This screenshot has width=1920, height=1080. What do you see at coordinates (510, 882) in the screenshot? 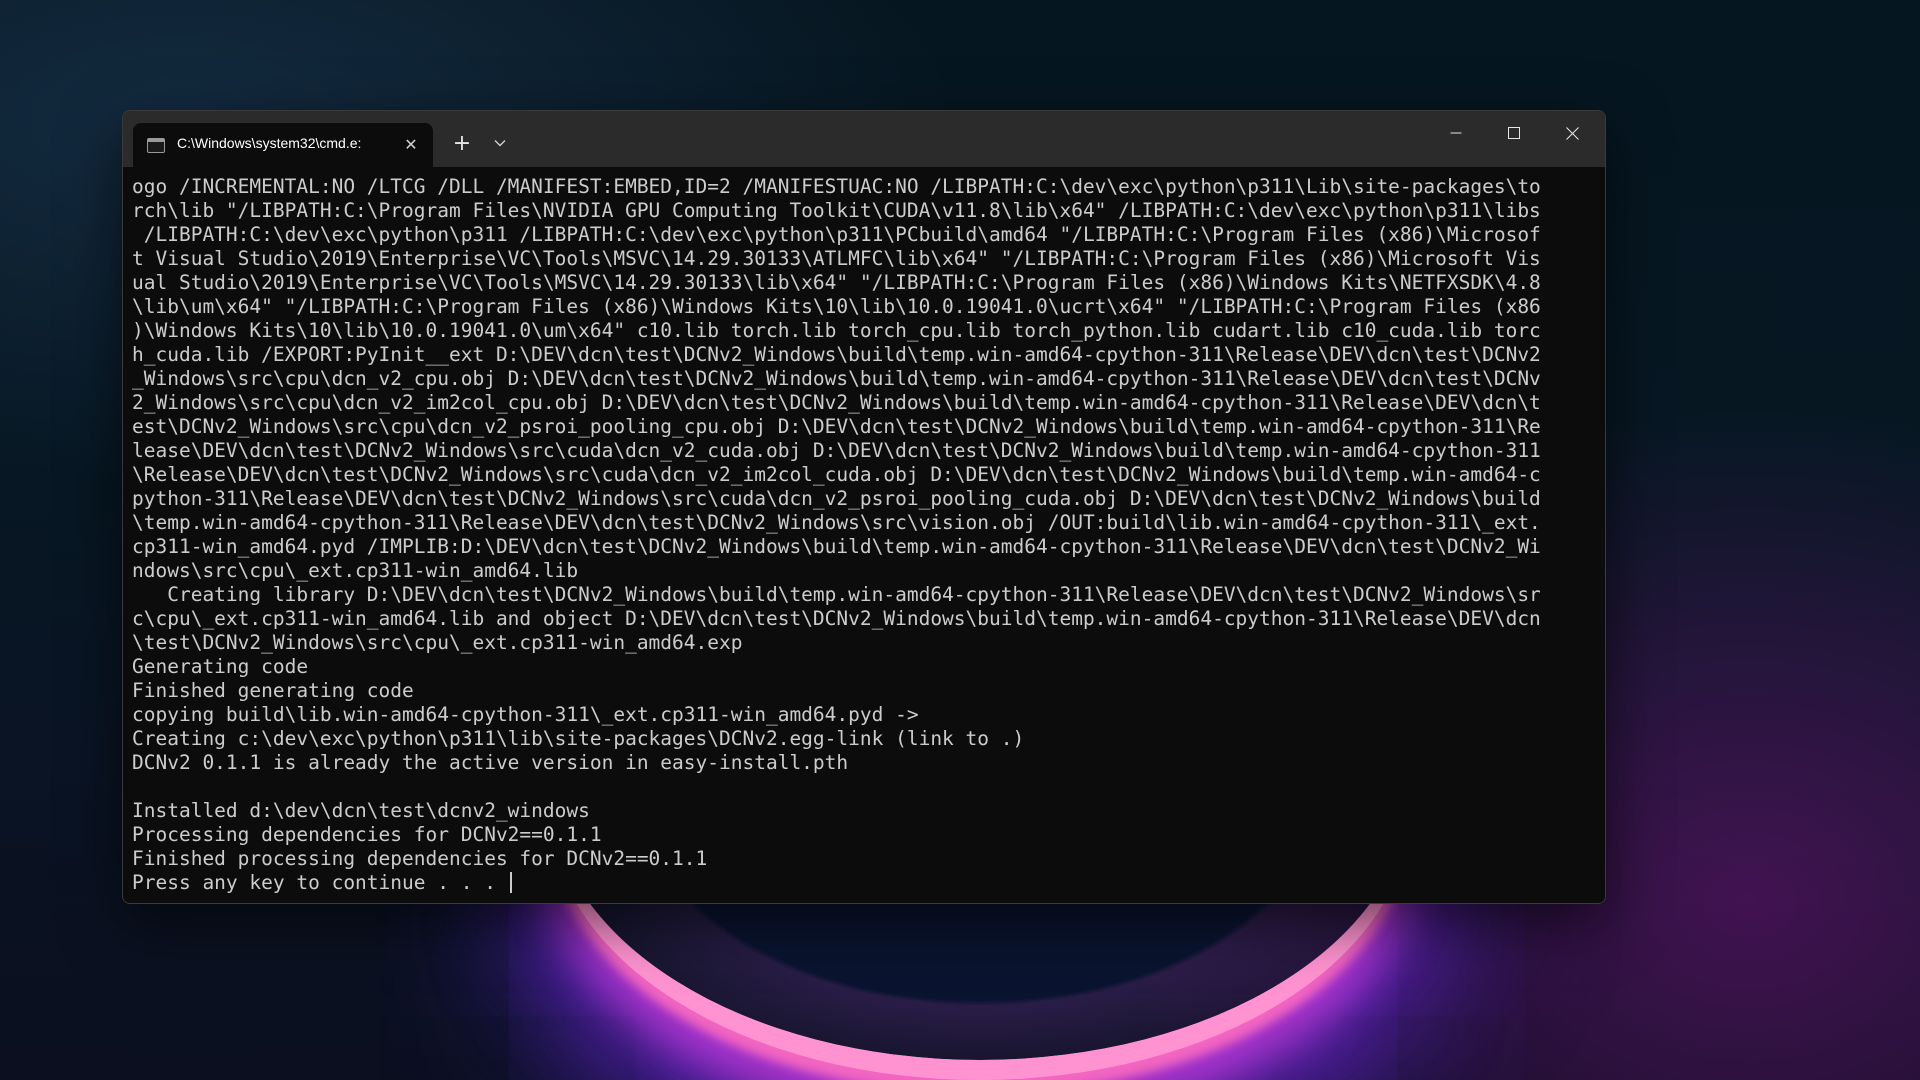
I see `text-cursor` at bounding box center [510, 882].